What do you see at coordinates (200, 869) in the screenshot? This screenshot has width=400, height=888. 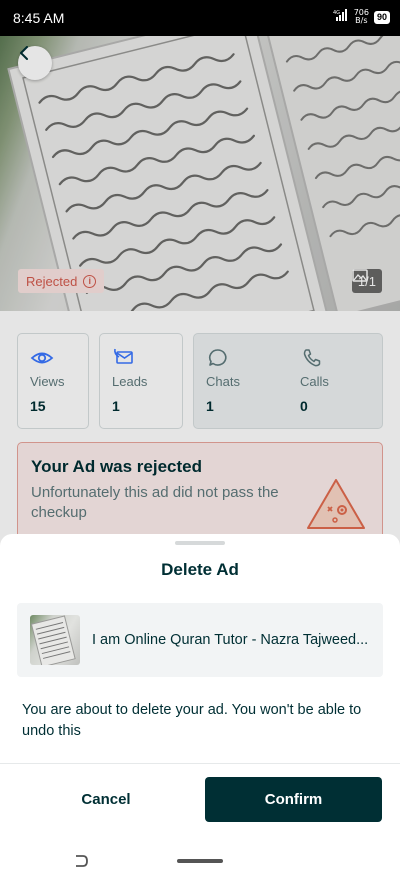 I see `system-navigation-bar` at bounding box center [200, 869].